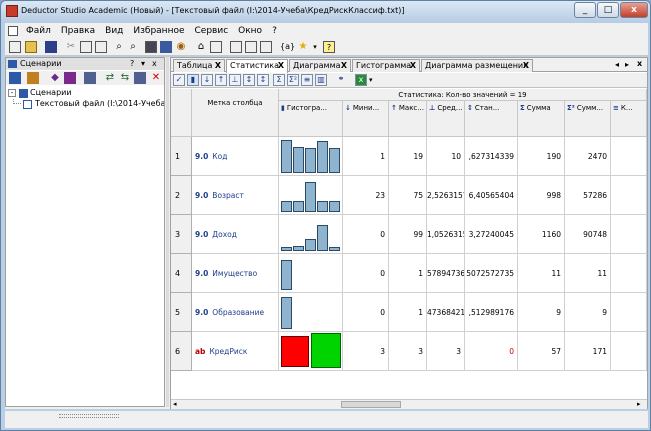 The image size is (651, 431). Describe the element at coordinates (181, 195) in the screenshot. I see `row-number: 2` at that location.